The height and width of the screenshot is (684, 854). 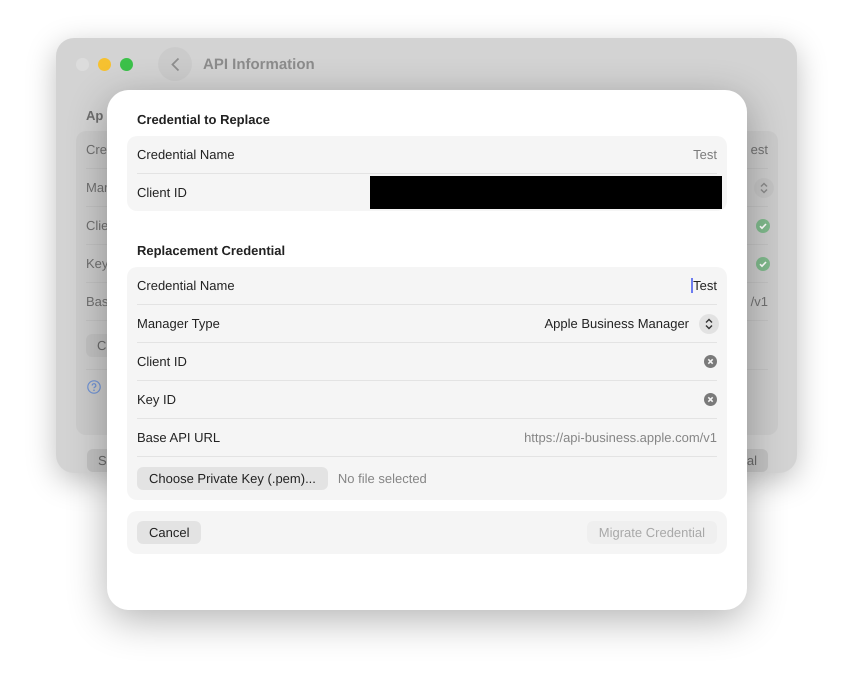 I want to click on text-field: Test, so click(x=704, y=285).